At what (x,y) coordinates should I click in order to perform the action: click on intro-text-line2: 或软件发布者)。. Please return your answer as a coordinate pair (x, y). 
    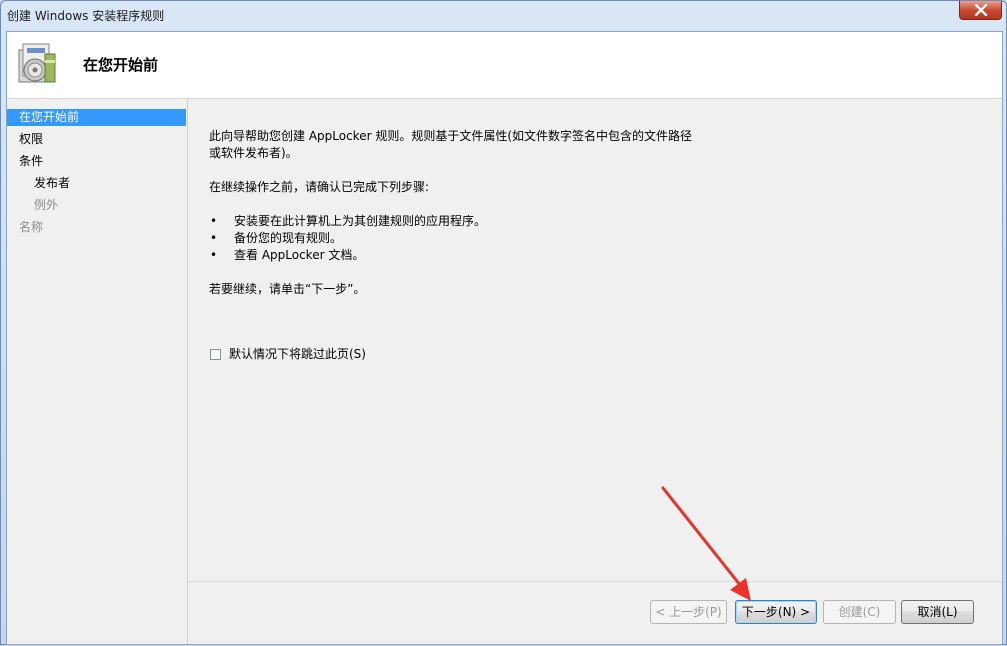
    Looking at the image, I should click on (253, 153).